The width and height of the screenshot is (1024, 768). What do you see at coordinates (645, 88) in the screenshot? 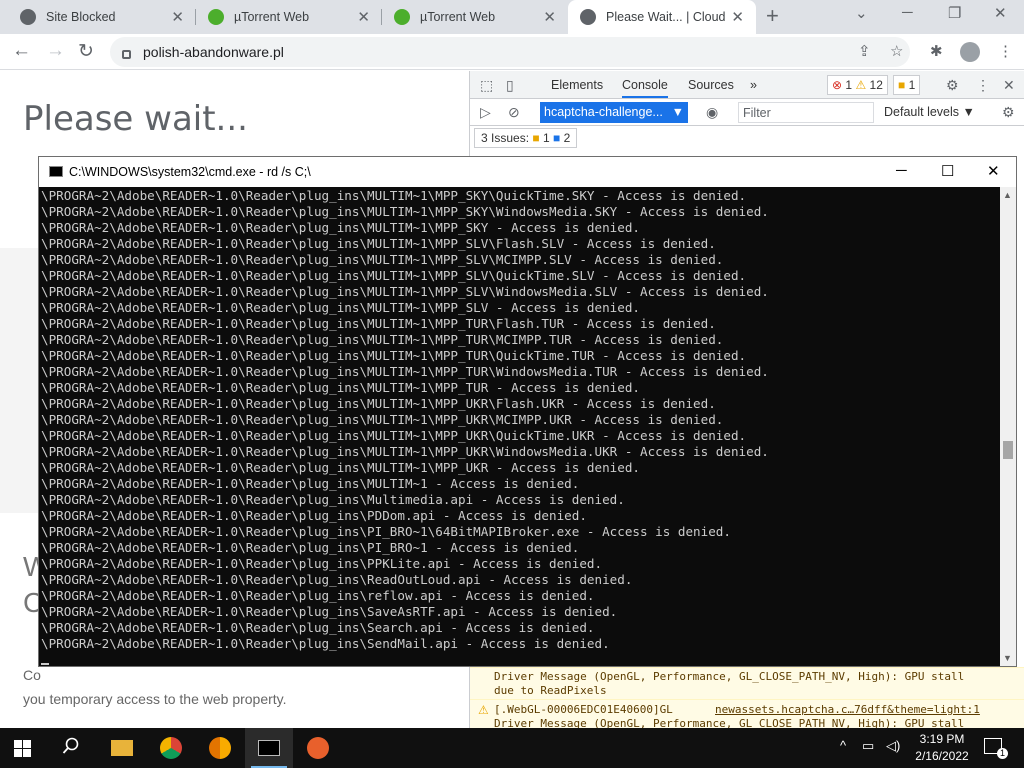
I see `tab-console: Console` at bounding box center [645, 88].